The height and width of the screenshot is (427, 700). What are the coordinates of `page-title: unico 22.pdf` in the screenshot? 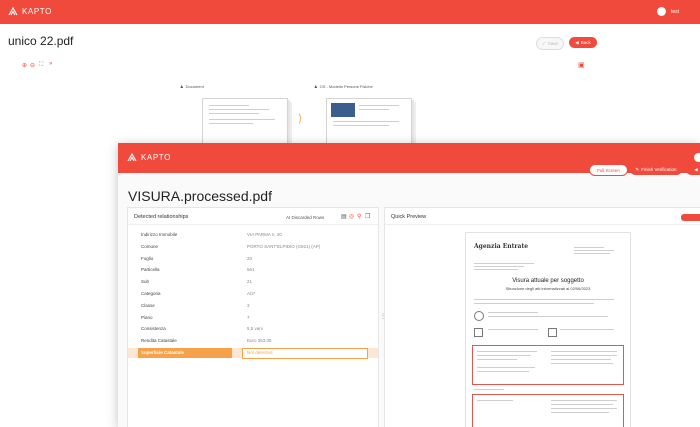 It's located at (41, 41).